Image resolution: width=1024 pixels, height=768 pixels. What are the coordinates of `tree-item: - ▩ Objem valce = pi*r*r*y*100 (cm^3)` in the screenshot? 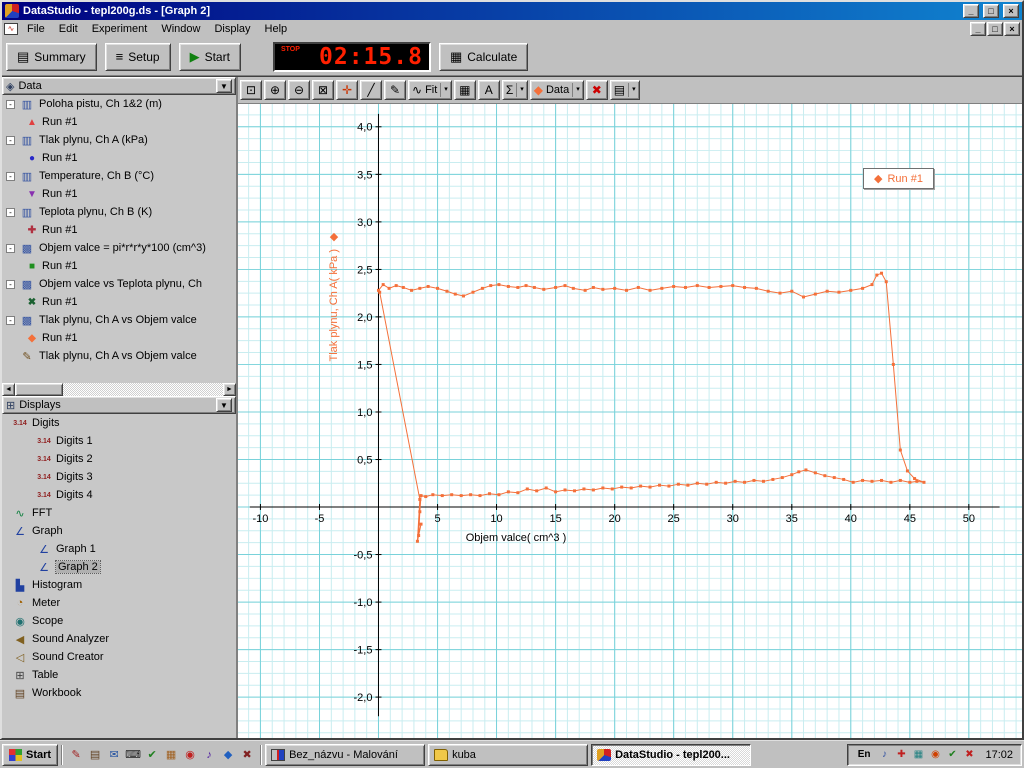 It's located at (119, 248).